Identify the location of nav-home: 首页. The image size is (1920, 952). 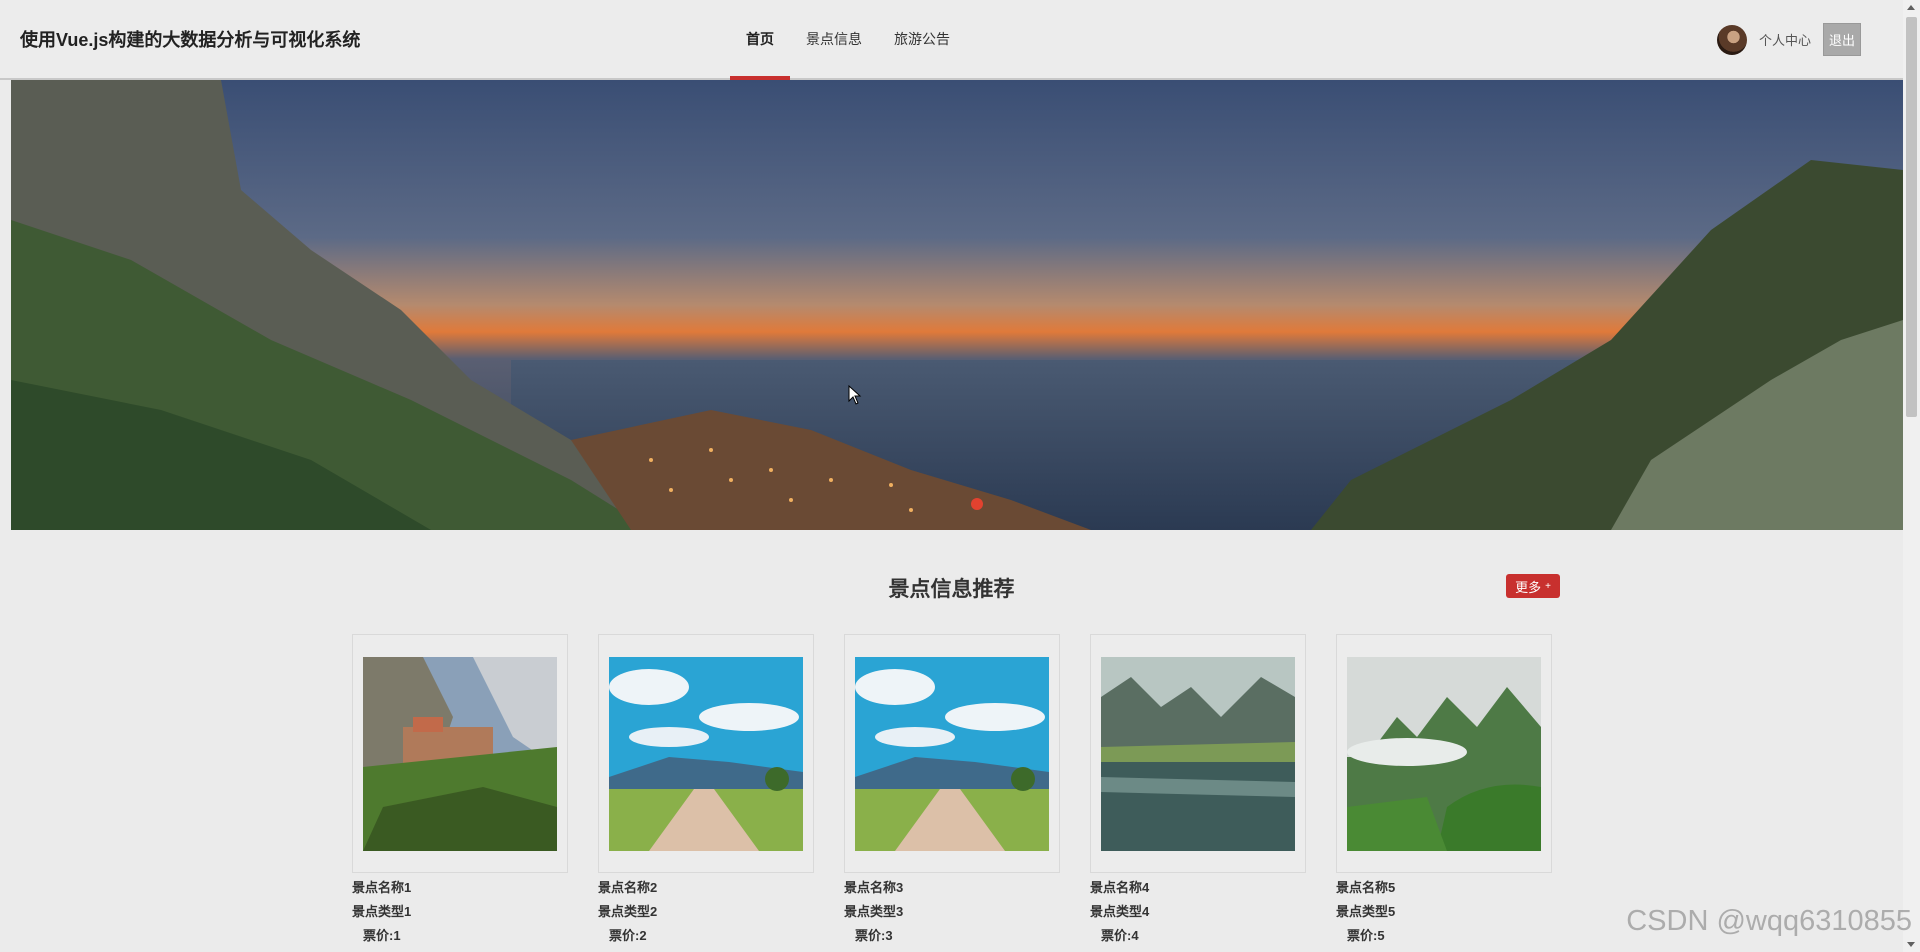
(760, 40).